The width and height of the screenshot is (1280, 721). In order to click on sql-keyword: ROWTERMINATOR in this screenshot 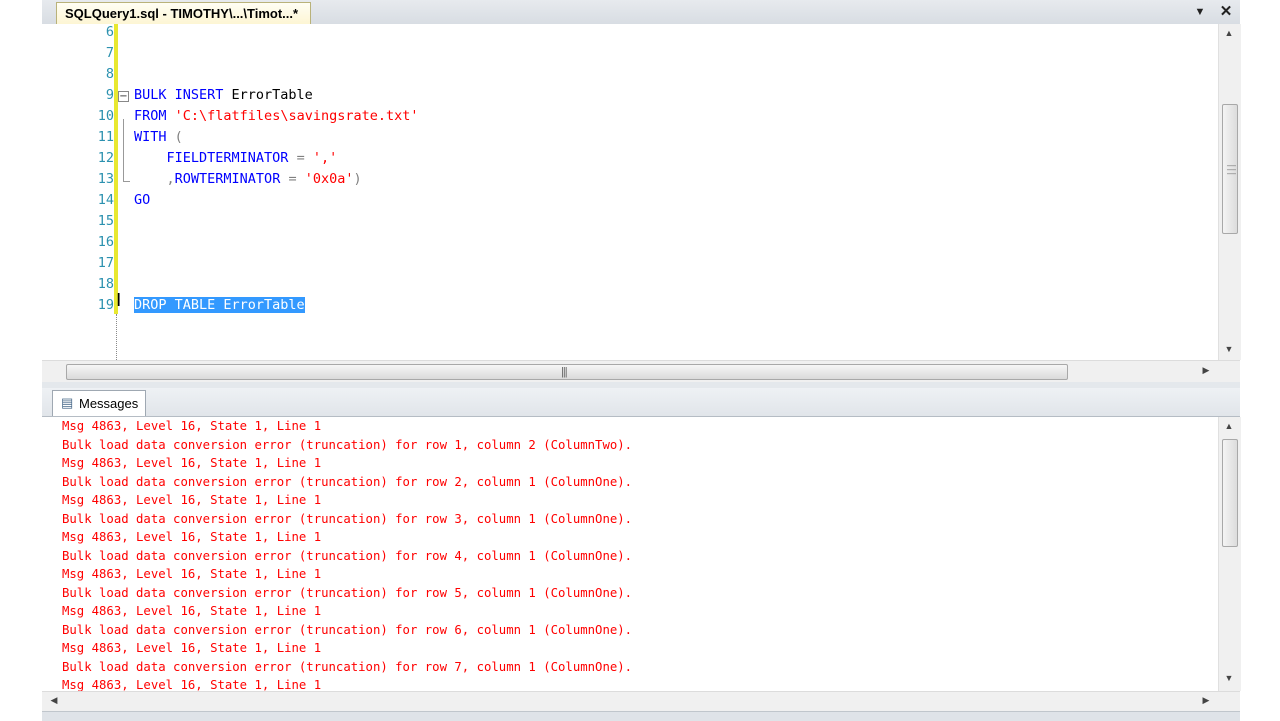, I will do `click(227, 179)`.